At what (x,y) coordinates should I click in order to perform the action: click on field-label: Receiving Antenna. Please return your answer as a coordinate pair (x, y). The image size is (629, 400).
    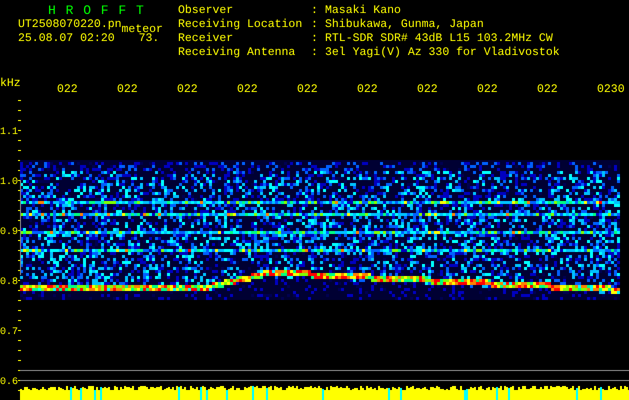
    Looking at the image, I should click on (237, 53).